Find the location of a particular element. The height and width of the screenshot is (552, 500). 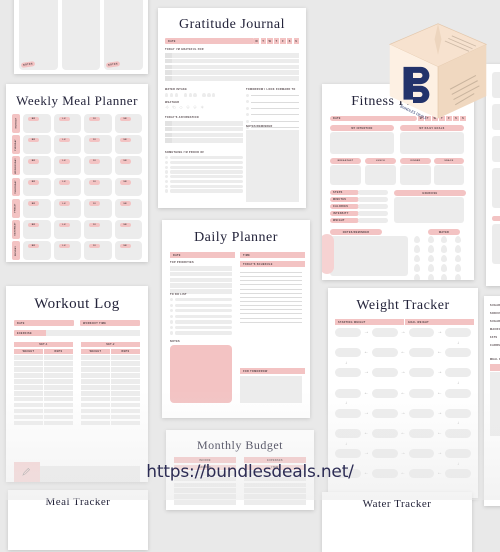

rain-icon is located at coordinates (188, 107).